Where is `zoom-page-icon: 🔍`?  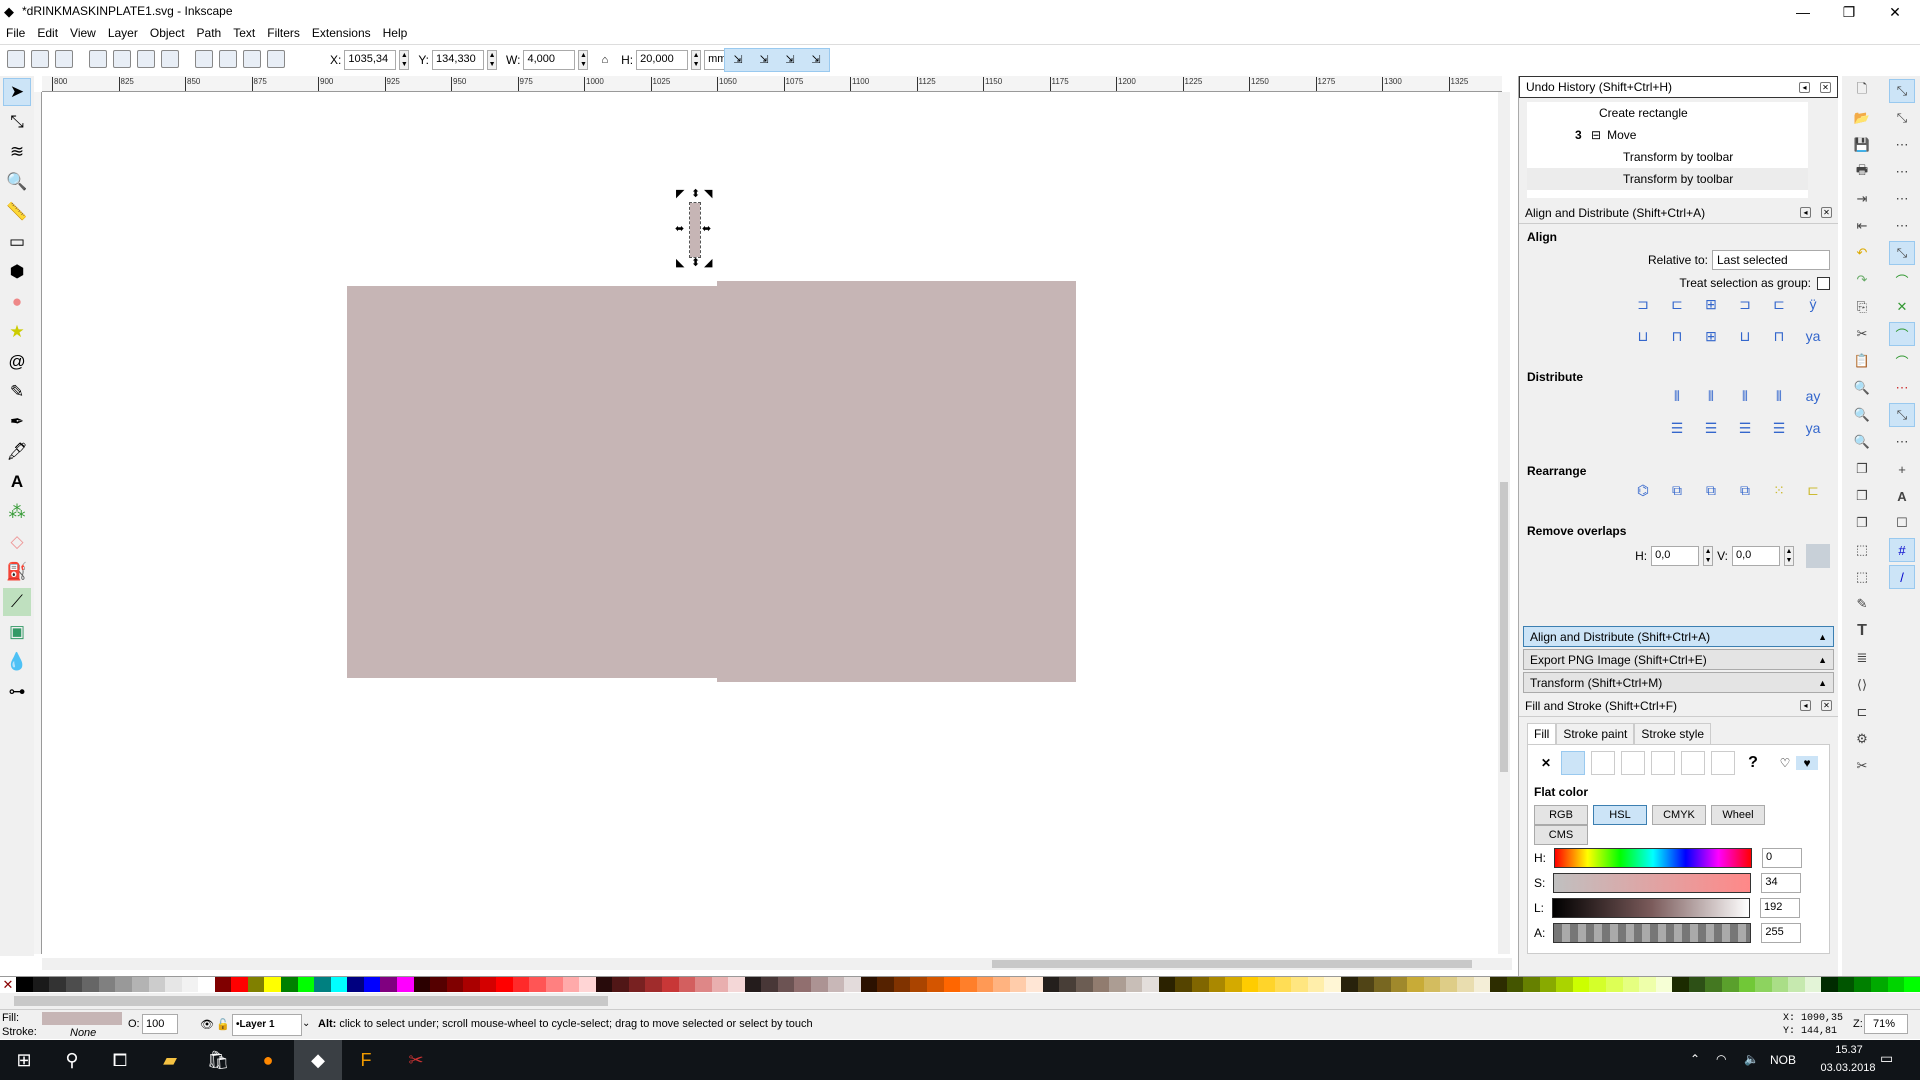
zoom-page-icon: 🔍 is located at coordinates (1862, 442).